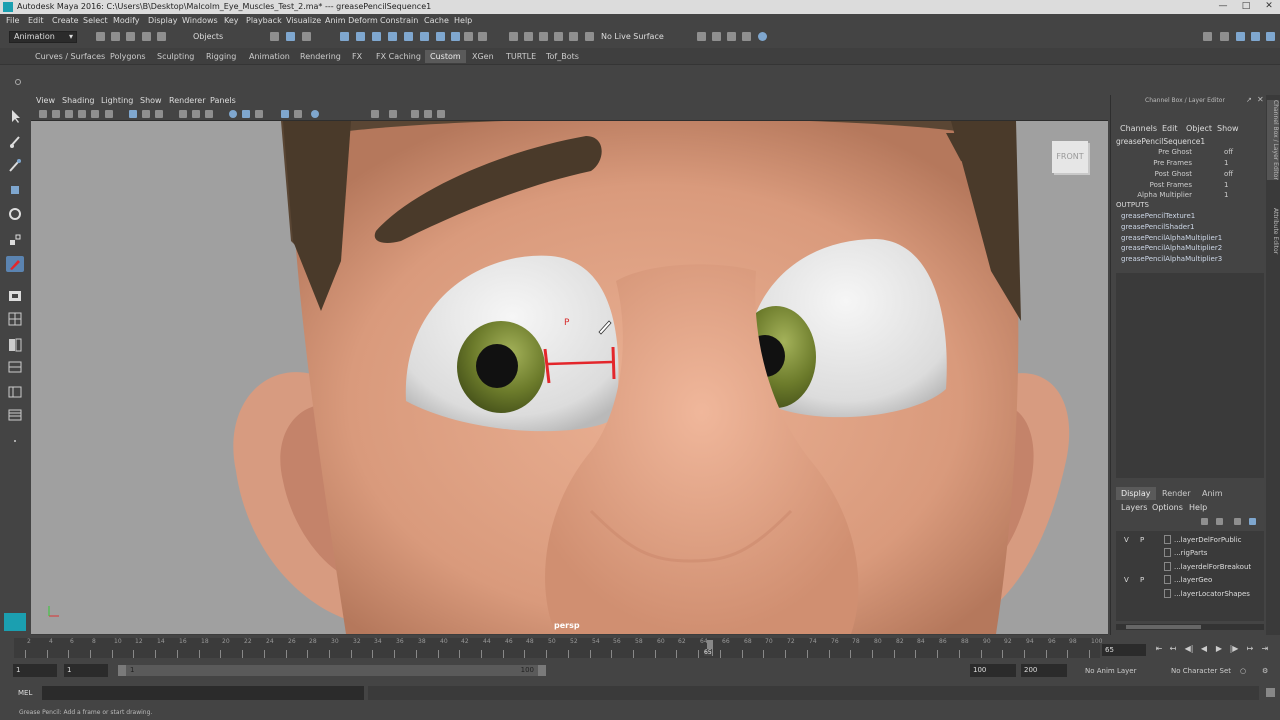 This screenshot has height=720, width=1280. What do you see at coordinates (1190, 579) in the screenshot?
I see `layer-row: V P ...layerGeo` at bounding box center [1190, 579].